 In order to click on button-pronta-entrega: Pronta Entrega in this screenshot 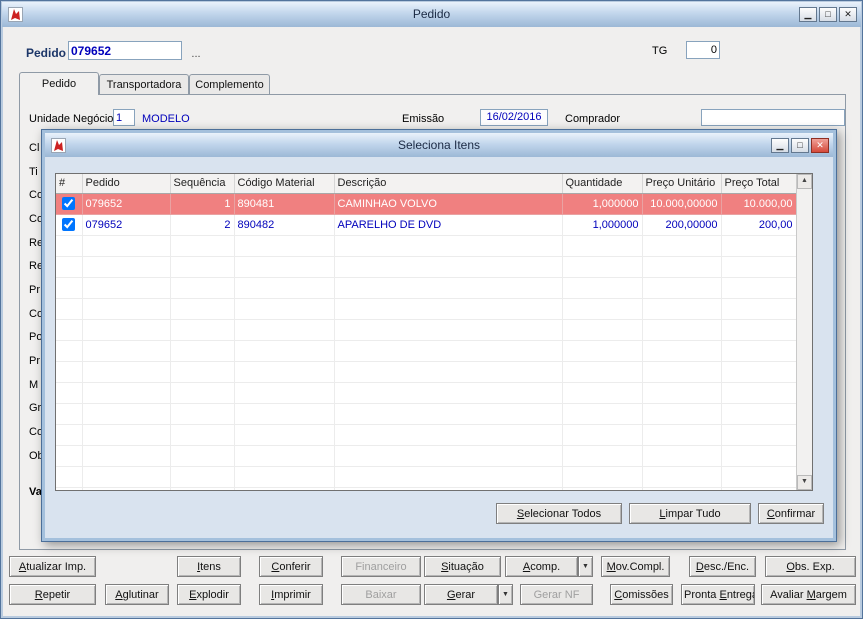, I will do `click(718, 594)`.